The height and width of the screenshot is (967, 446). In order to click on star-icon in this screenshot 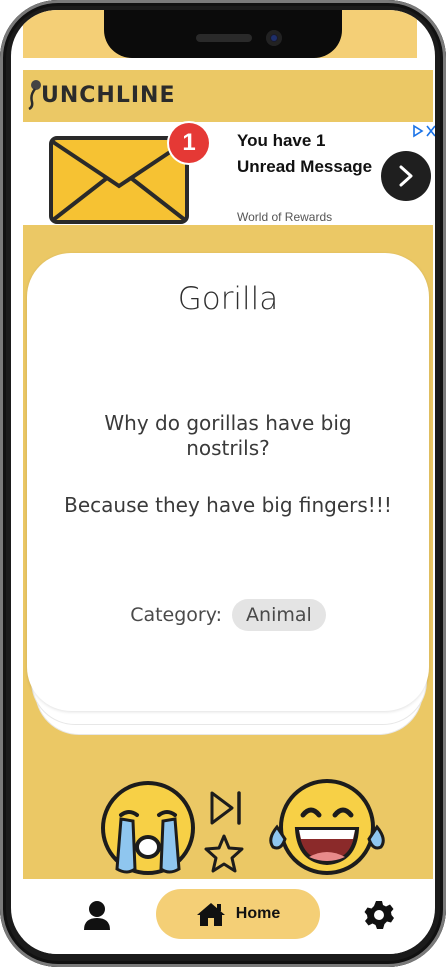, I will do `click(224, 854)`.